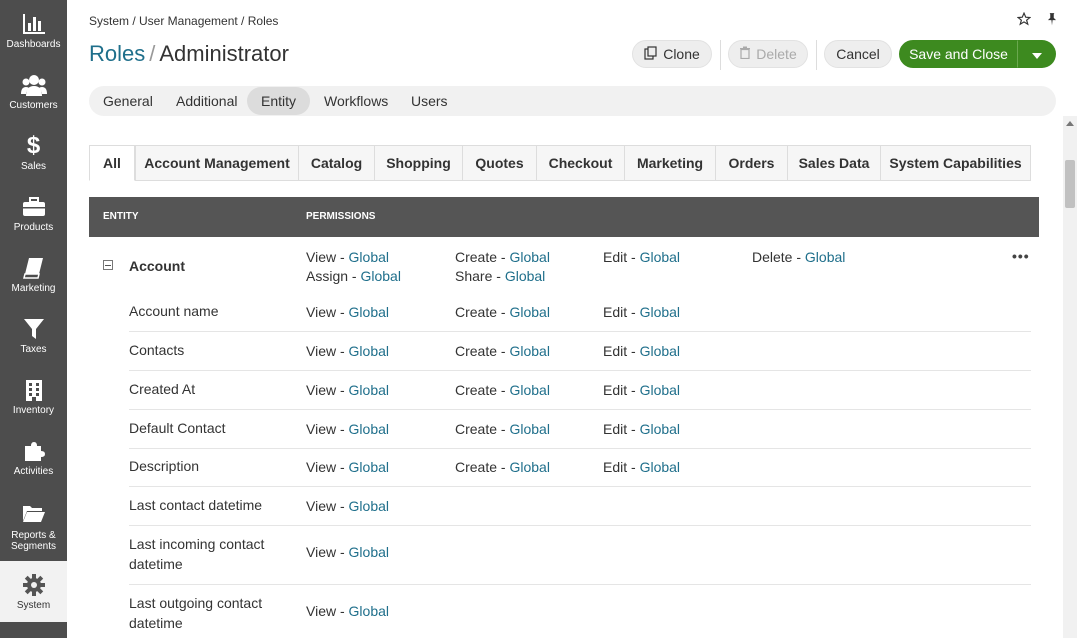 The image size is (1083, 638). I want to click on save-and-close-button: Save and Close, so click(958, 54).